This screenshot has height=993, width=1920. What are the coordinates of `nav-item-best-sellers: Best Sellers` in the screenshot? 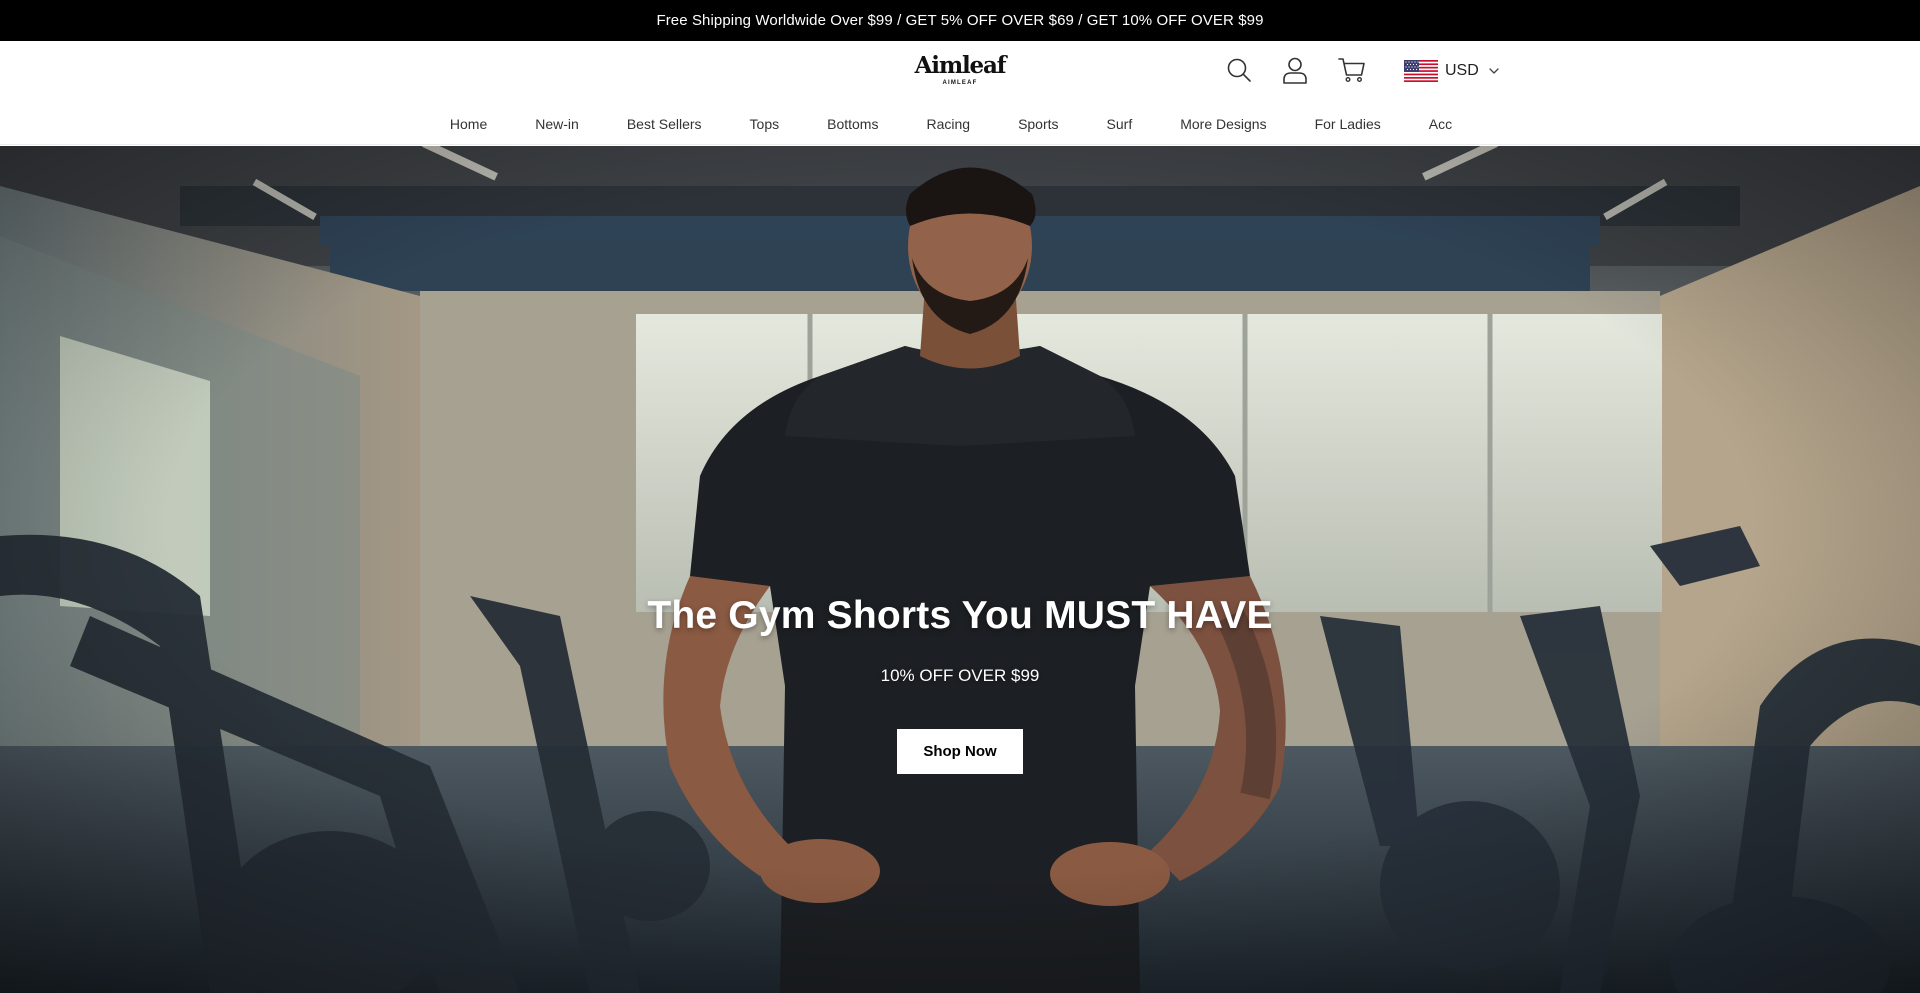 It's located at (664, 124).